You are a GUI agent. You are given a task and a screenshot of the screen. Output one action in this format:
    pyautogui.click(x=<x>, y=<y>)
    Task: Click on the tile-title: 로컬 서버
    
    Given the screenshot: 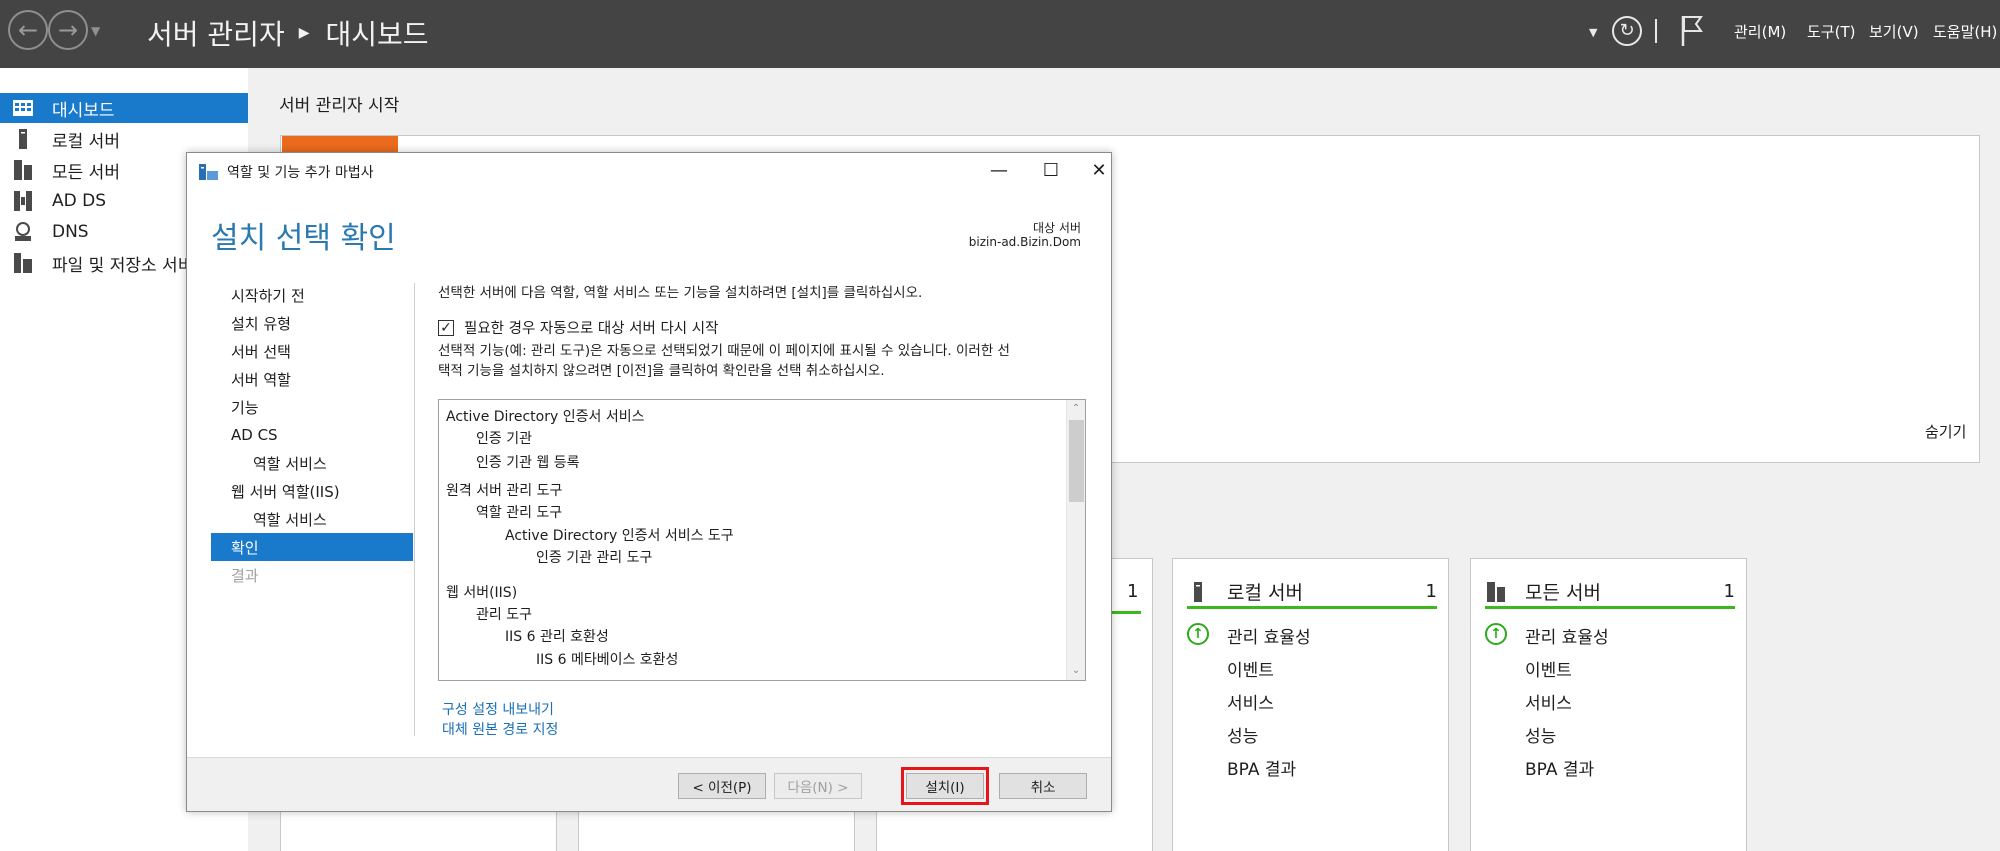 What is the action you would take?
    pyautogui.click(x=1265, y=593)
    